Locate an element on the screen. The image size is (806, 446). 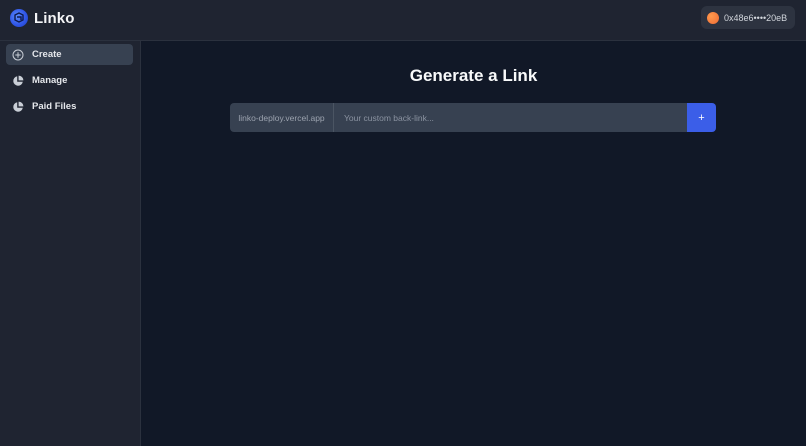
wallet-button: 0x48e6••••20eB is located at coordinates (748, 17).